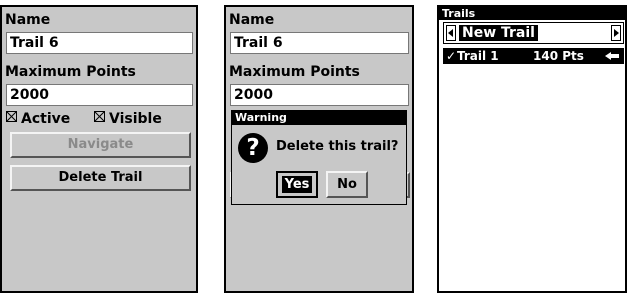 This screenshot has height=295, width=627. Describe the element at coordinates (451, 33) in the screenshot. I see `arrow-left-icon` at that location.